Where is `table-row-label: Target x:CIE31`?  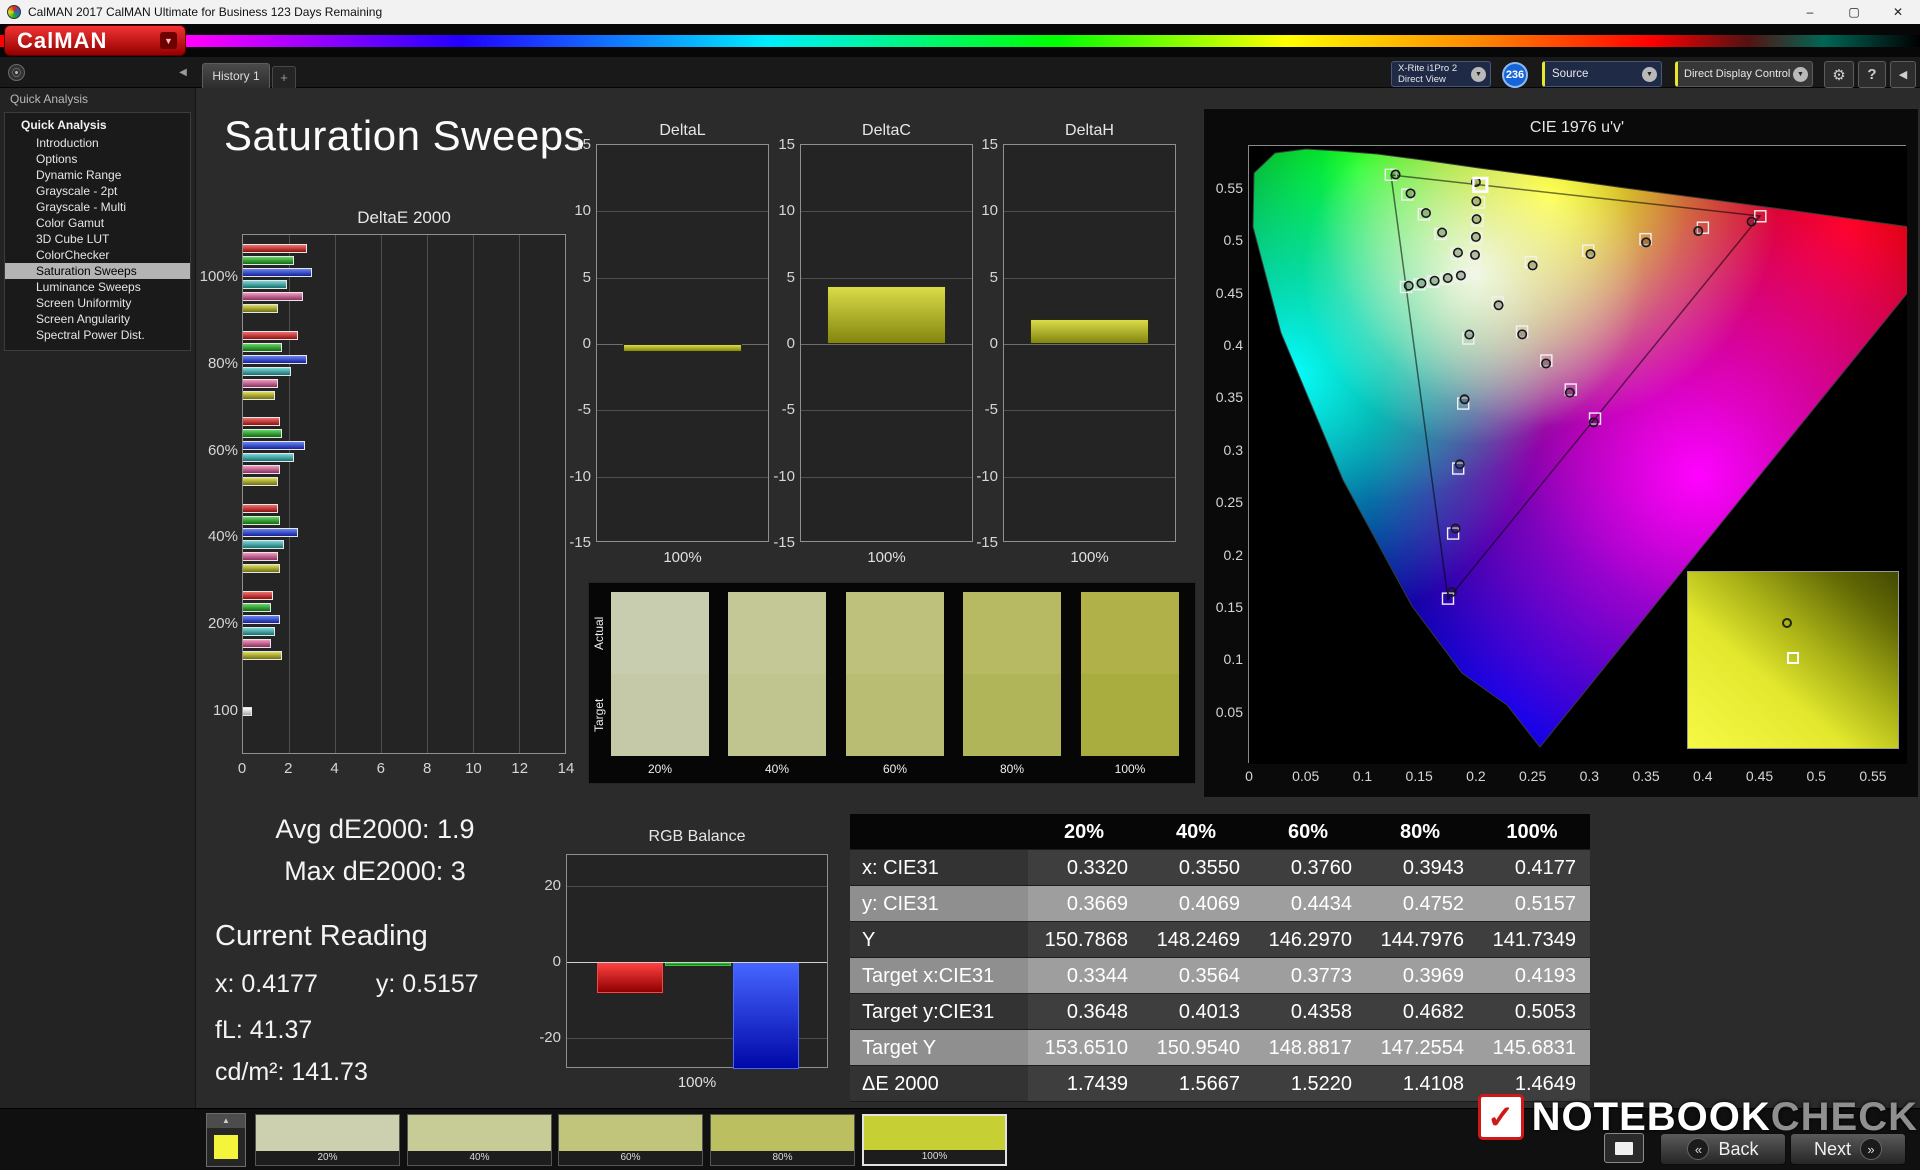 table-row-label: Target x:CIE31 is located at coordinates (939, 975).